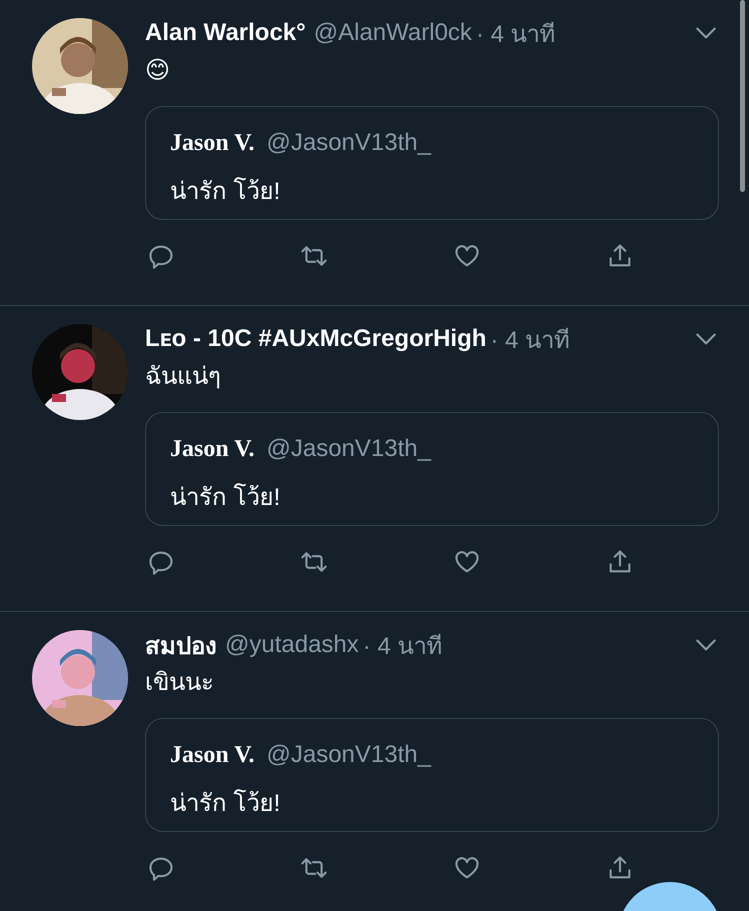 The width and height of the screenshot is (749, 911). What do you see at coordinates (157, 71) in the screenshot?
I see `tweet-text: 😊` at bounding box center [157, 71].